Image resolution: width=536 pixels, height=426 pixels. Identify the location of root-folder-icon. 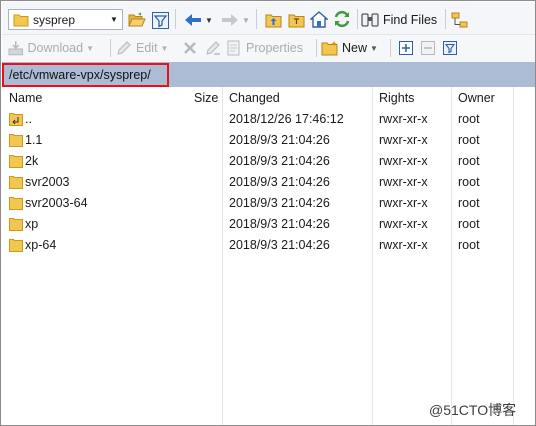
(296, 20).